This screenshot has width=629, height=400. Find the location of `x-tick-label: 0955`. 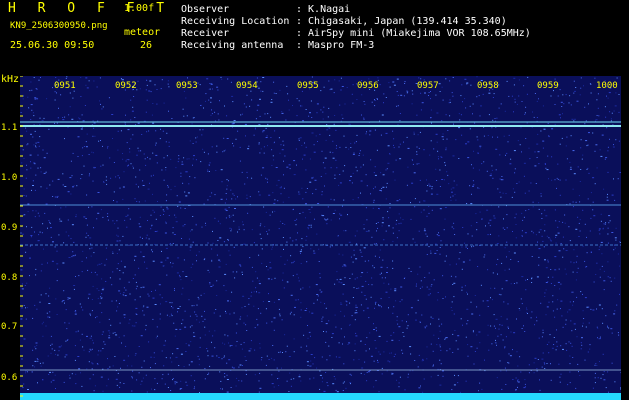

x-tick-label: 0955 is located at coordinates (308, 86).